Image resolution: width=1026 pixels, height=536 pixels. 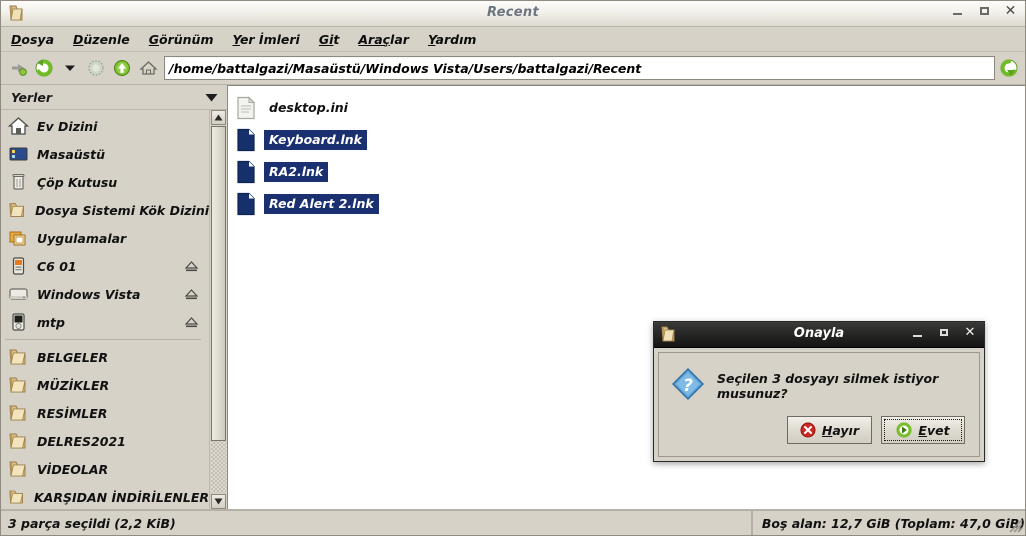 I want to click on sidebar-item-belgeler: BELGELER, so click(x=105, y=357).